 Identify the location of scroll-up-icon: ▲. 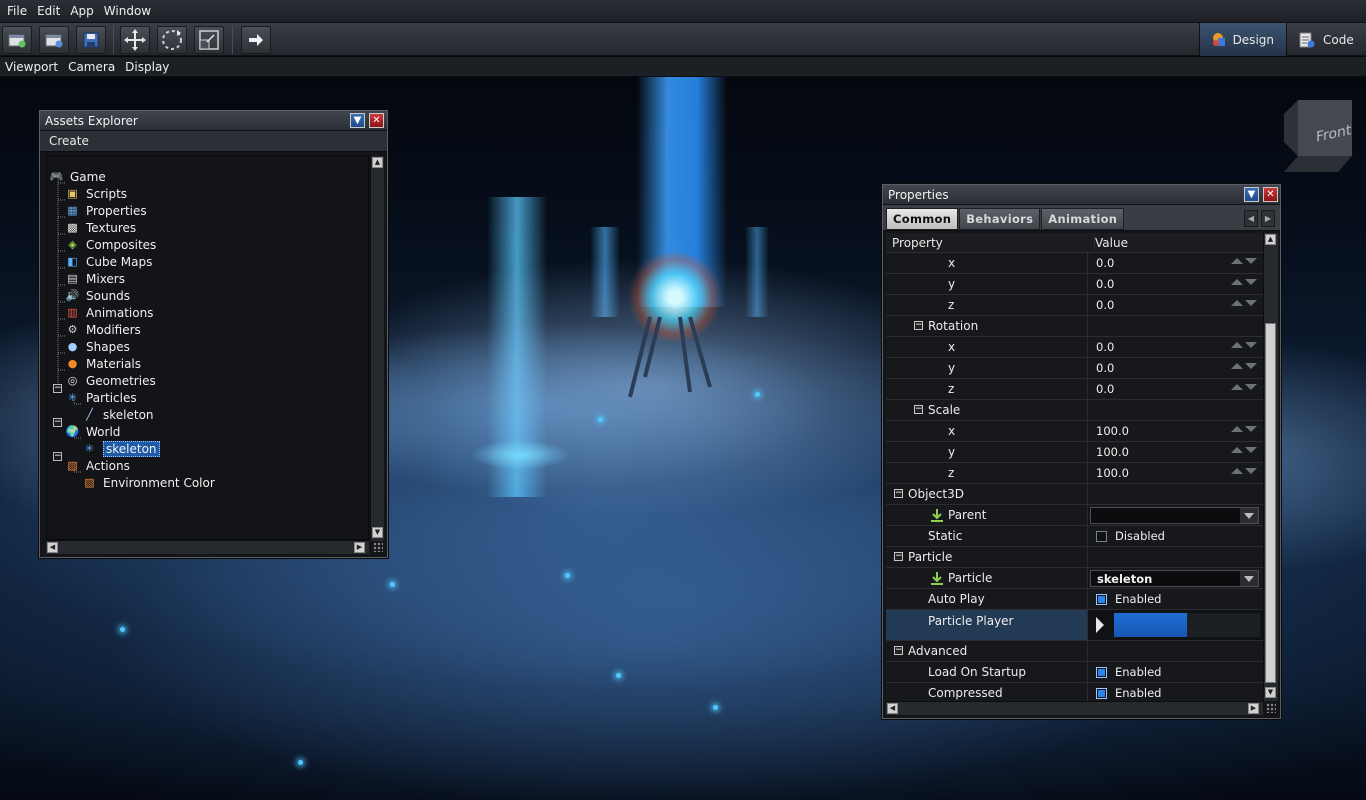
(1270, 239).